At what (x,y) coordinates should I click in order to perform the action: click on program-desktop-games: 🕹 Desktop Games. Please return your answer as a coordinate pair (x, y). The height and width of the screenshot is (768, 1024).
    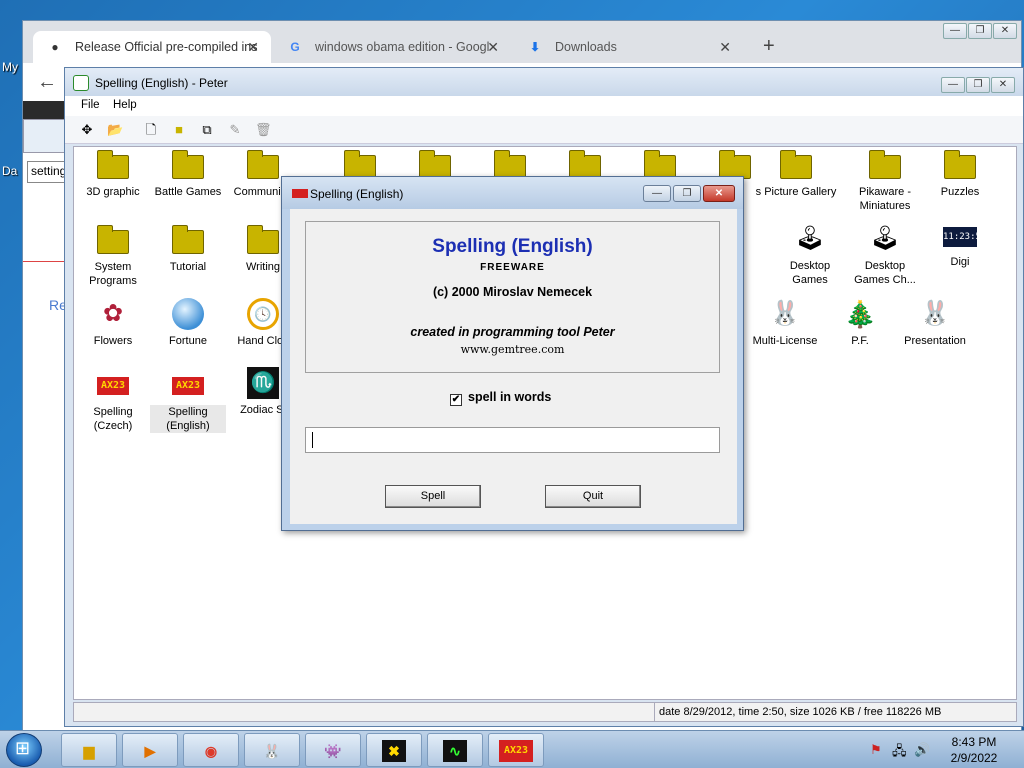
    Looking at the image, I should click on (810, 255).